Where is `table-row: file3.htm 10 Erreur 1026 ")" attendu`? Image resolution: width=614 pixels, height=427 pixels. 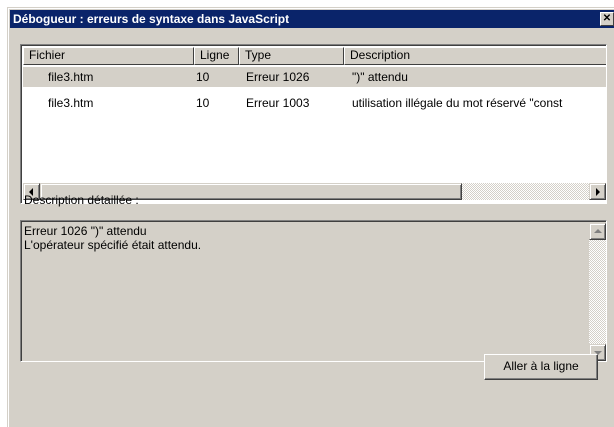 table-row: file3.htm 10 Erreur 1026 ")" attendu is located at coordinates (314, 77).